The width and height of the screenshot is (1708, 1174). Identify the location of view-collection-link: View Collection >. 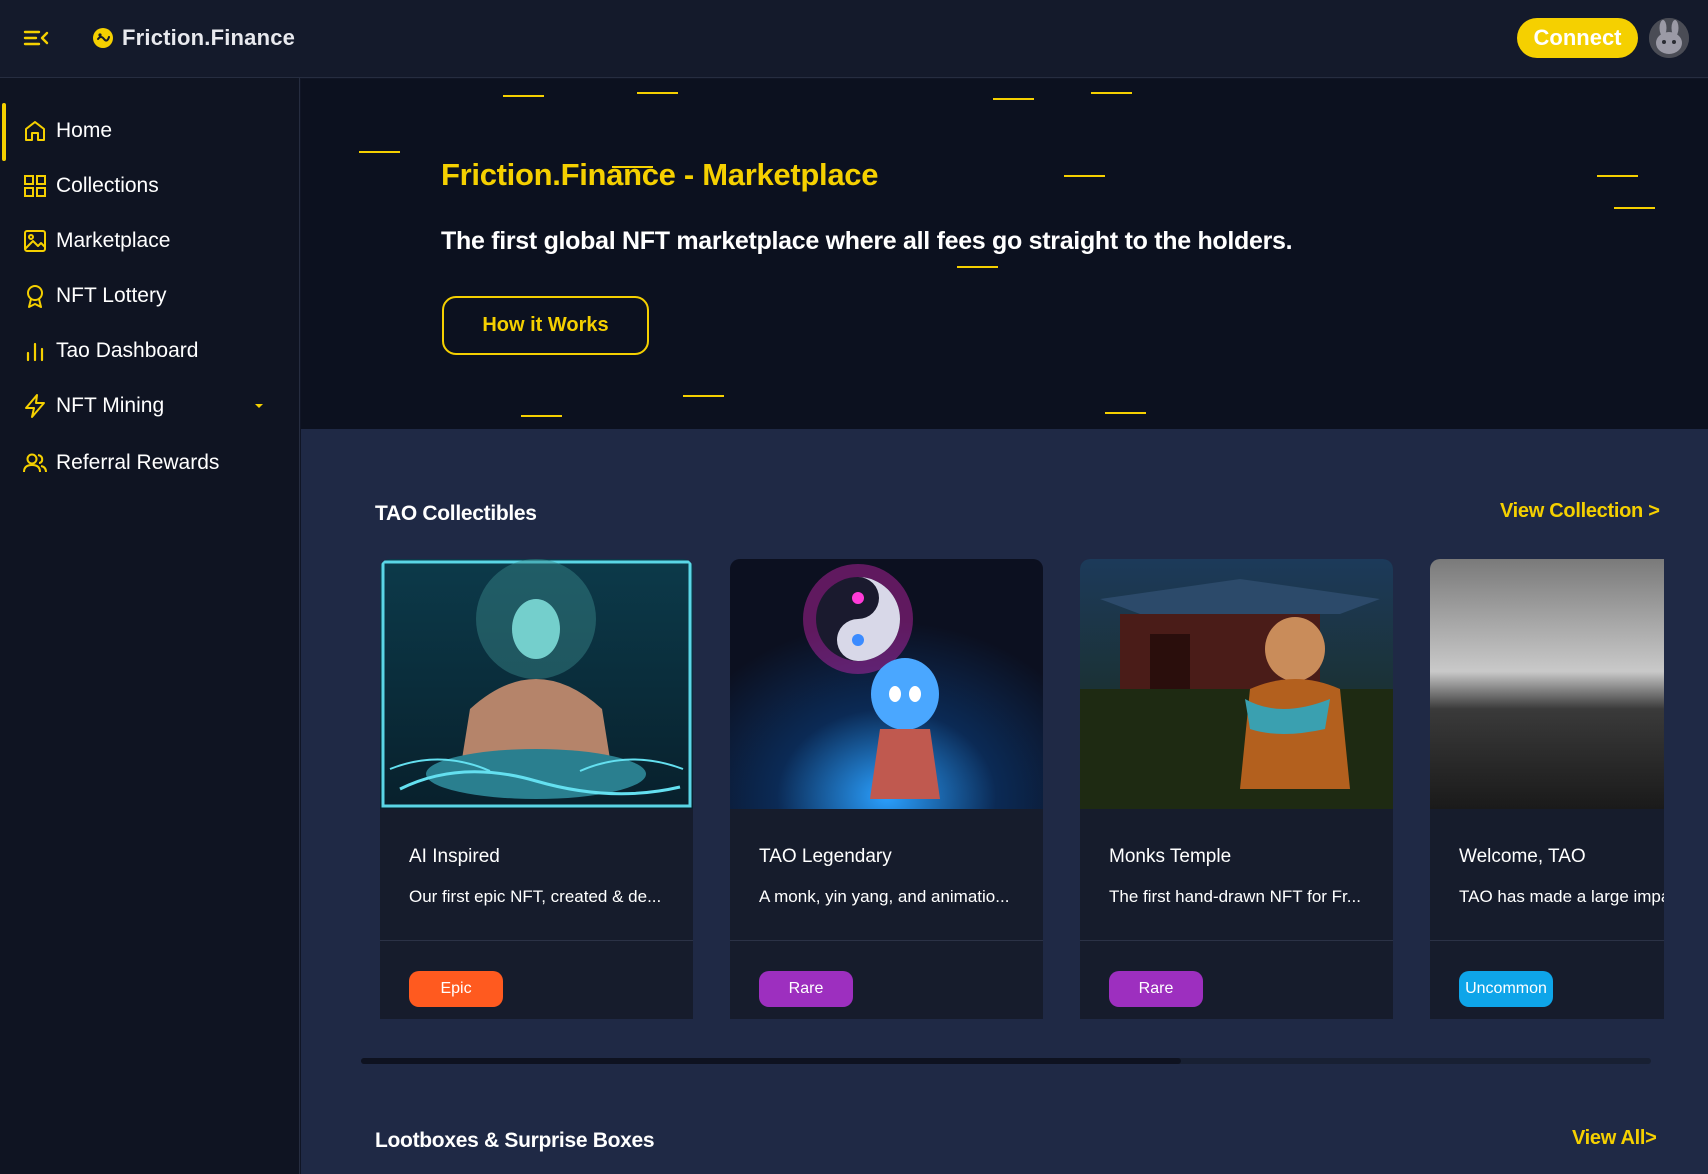
(1580, 511).